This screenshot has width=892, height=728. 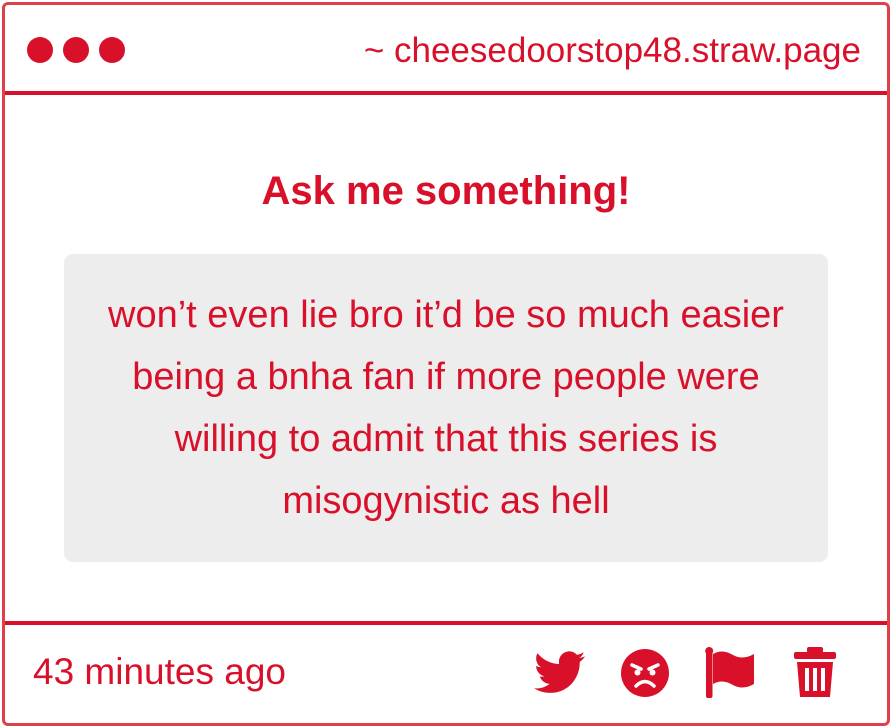 I want to click on timestamp: 43 minutes ago, so click(x=160, y=671).